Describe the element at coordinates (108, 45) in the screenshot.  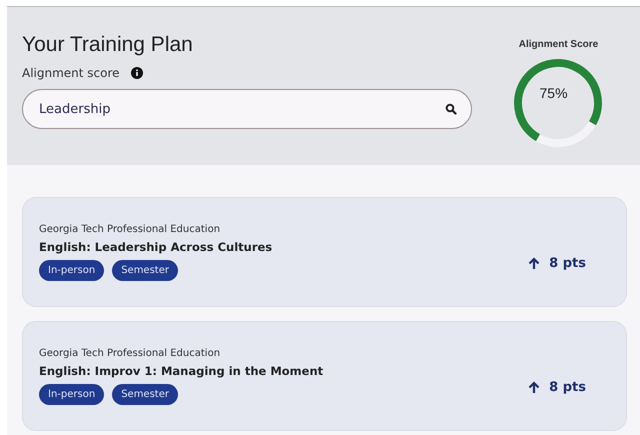
I see `page-title: Your Training Plan` at that location.